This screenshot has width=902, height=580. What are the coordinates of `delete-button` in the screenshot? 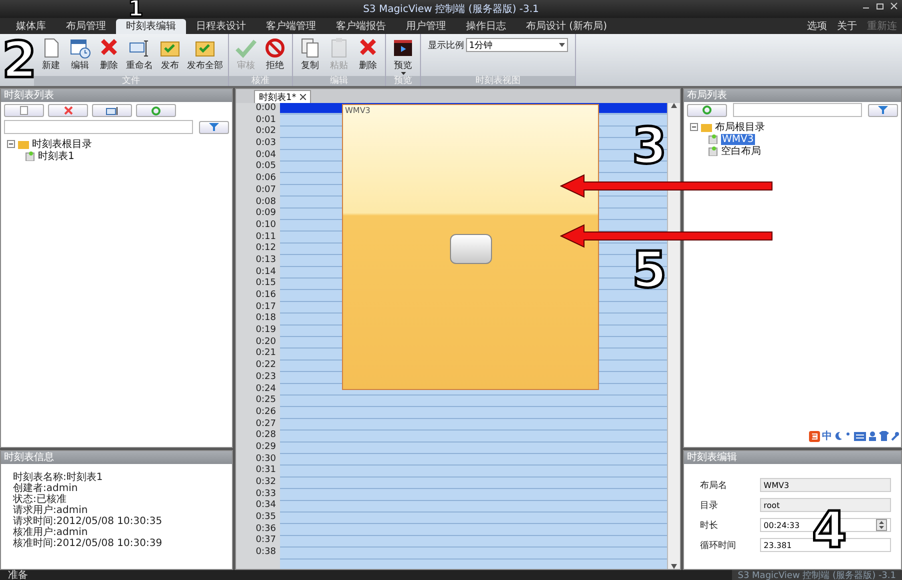 It's located at (68, 110).